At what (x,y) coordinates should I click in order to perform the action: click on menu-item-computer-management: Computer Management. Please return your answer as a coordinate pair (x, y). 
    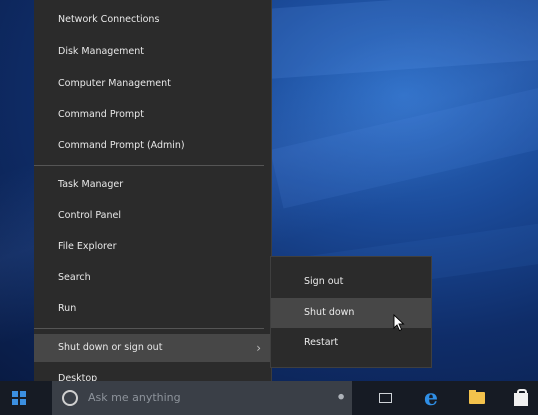
    Looking at the image, I should click on (152, 84).